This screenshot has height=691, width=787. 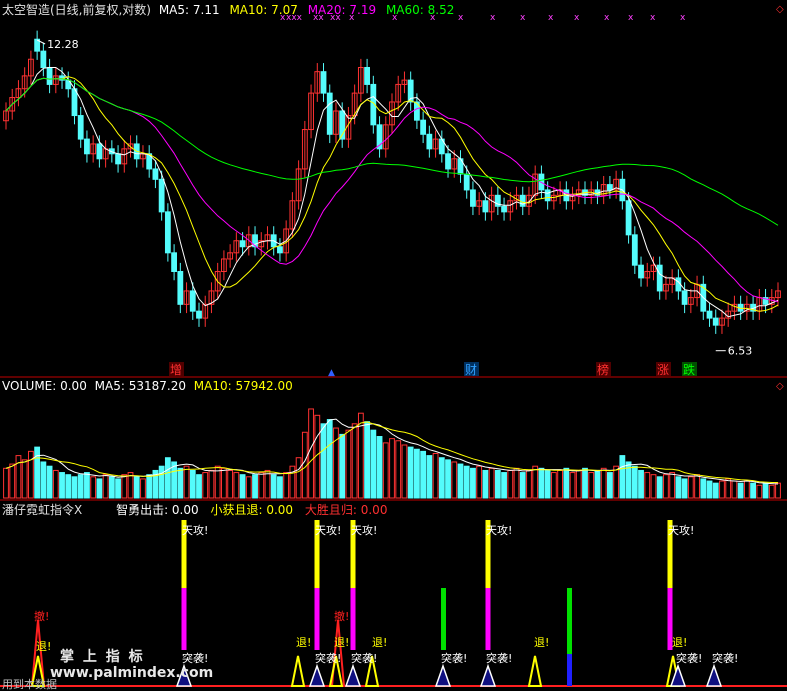 What do you see at coordinates (132, 673) in the screenshot?
I see `watermark-url: www.palmindex.com` at bounding box center [132, 673].